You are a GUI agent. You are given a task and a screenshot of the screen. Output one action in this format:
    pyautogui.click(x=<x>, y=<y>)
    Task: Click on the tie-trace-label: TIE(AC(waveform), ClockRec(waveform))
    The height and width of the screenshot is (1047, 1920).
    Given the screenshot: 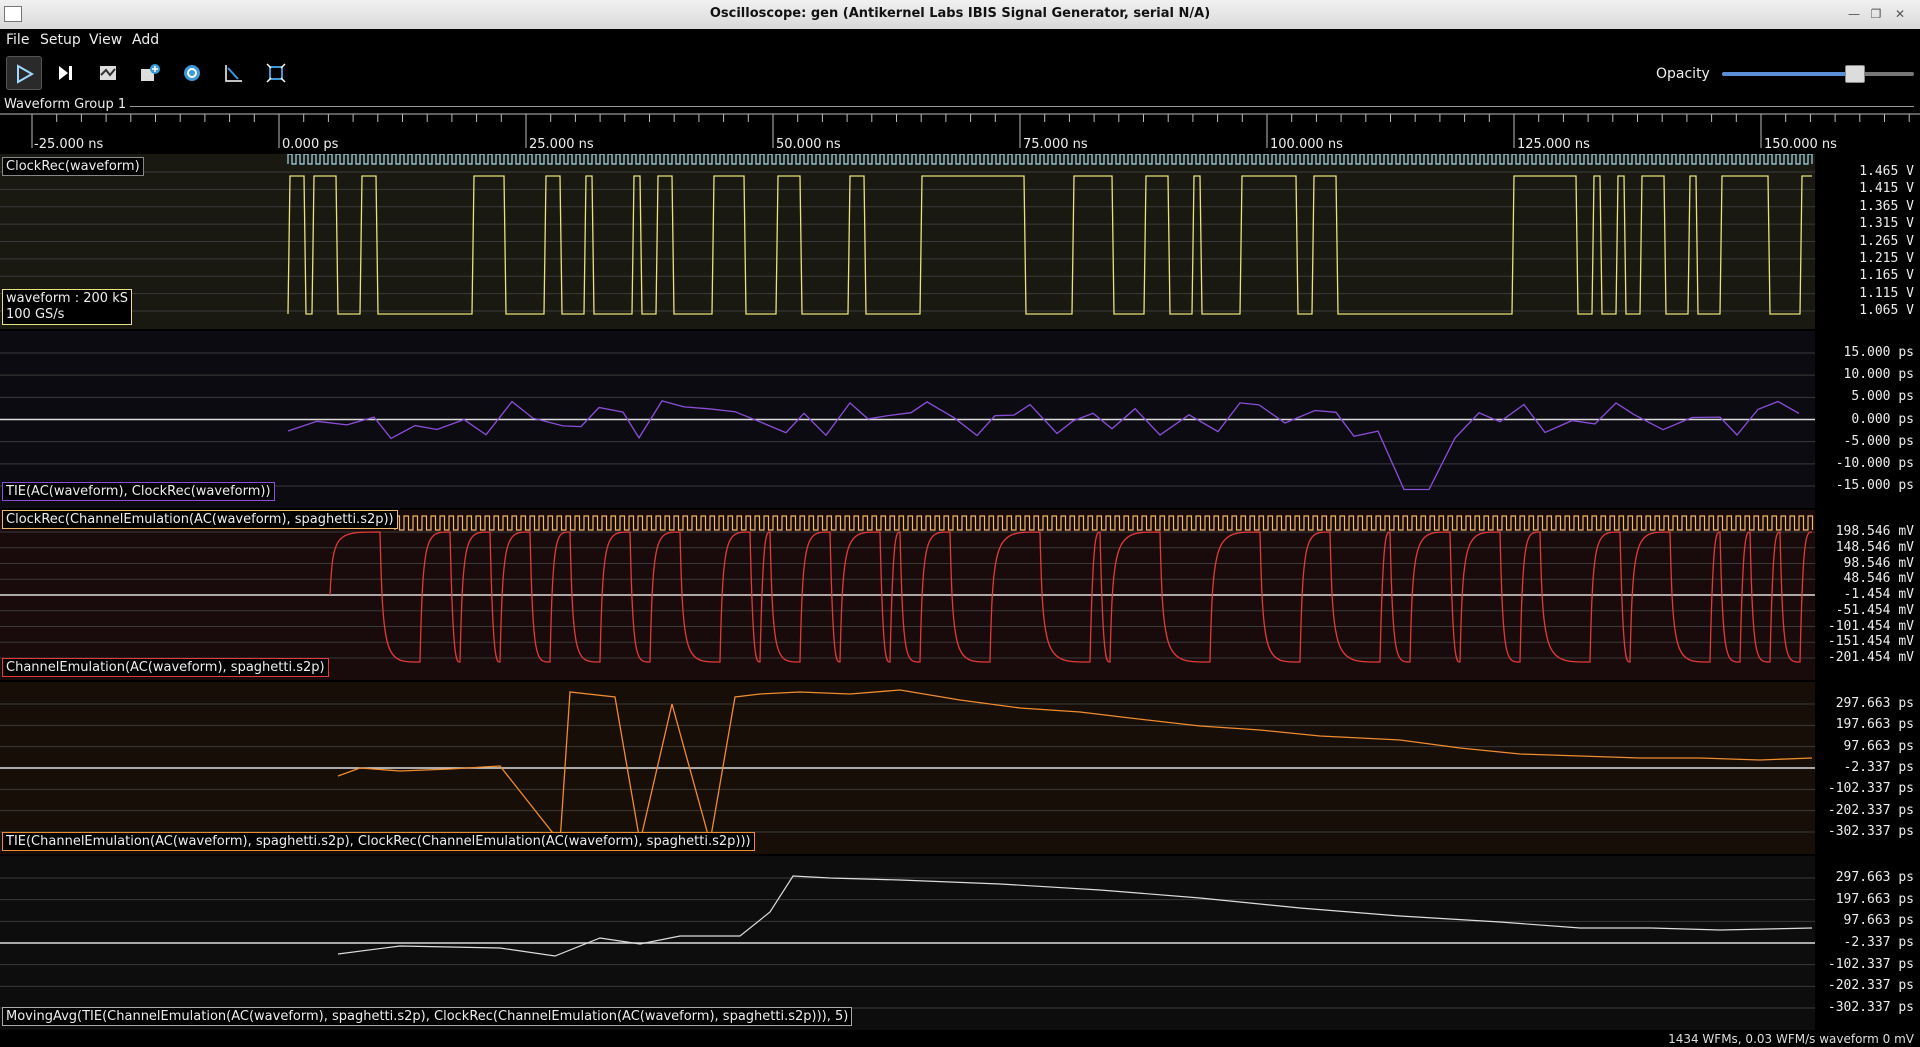 What is the action you would take?
    pyautogui.click(x=138, y=491)
    